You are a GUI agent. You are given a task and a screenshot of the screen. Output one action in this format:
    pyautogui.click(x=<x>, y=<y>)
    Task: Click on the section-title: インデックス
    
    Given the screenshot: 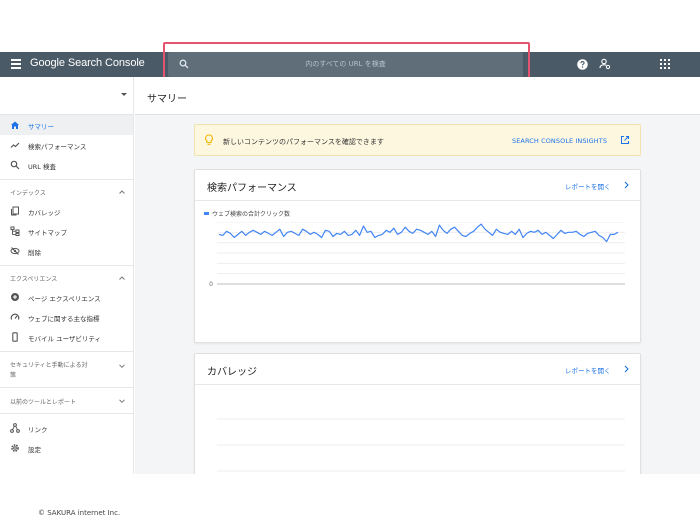 What is the action you would take?
    pyautogui.click(x=28, y=193)
    